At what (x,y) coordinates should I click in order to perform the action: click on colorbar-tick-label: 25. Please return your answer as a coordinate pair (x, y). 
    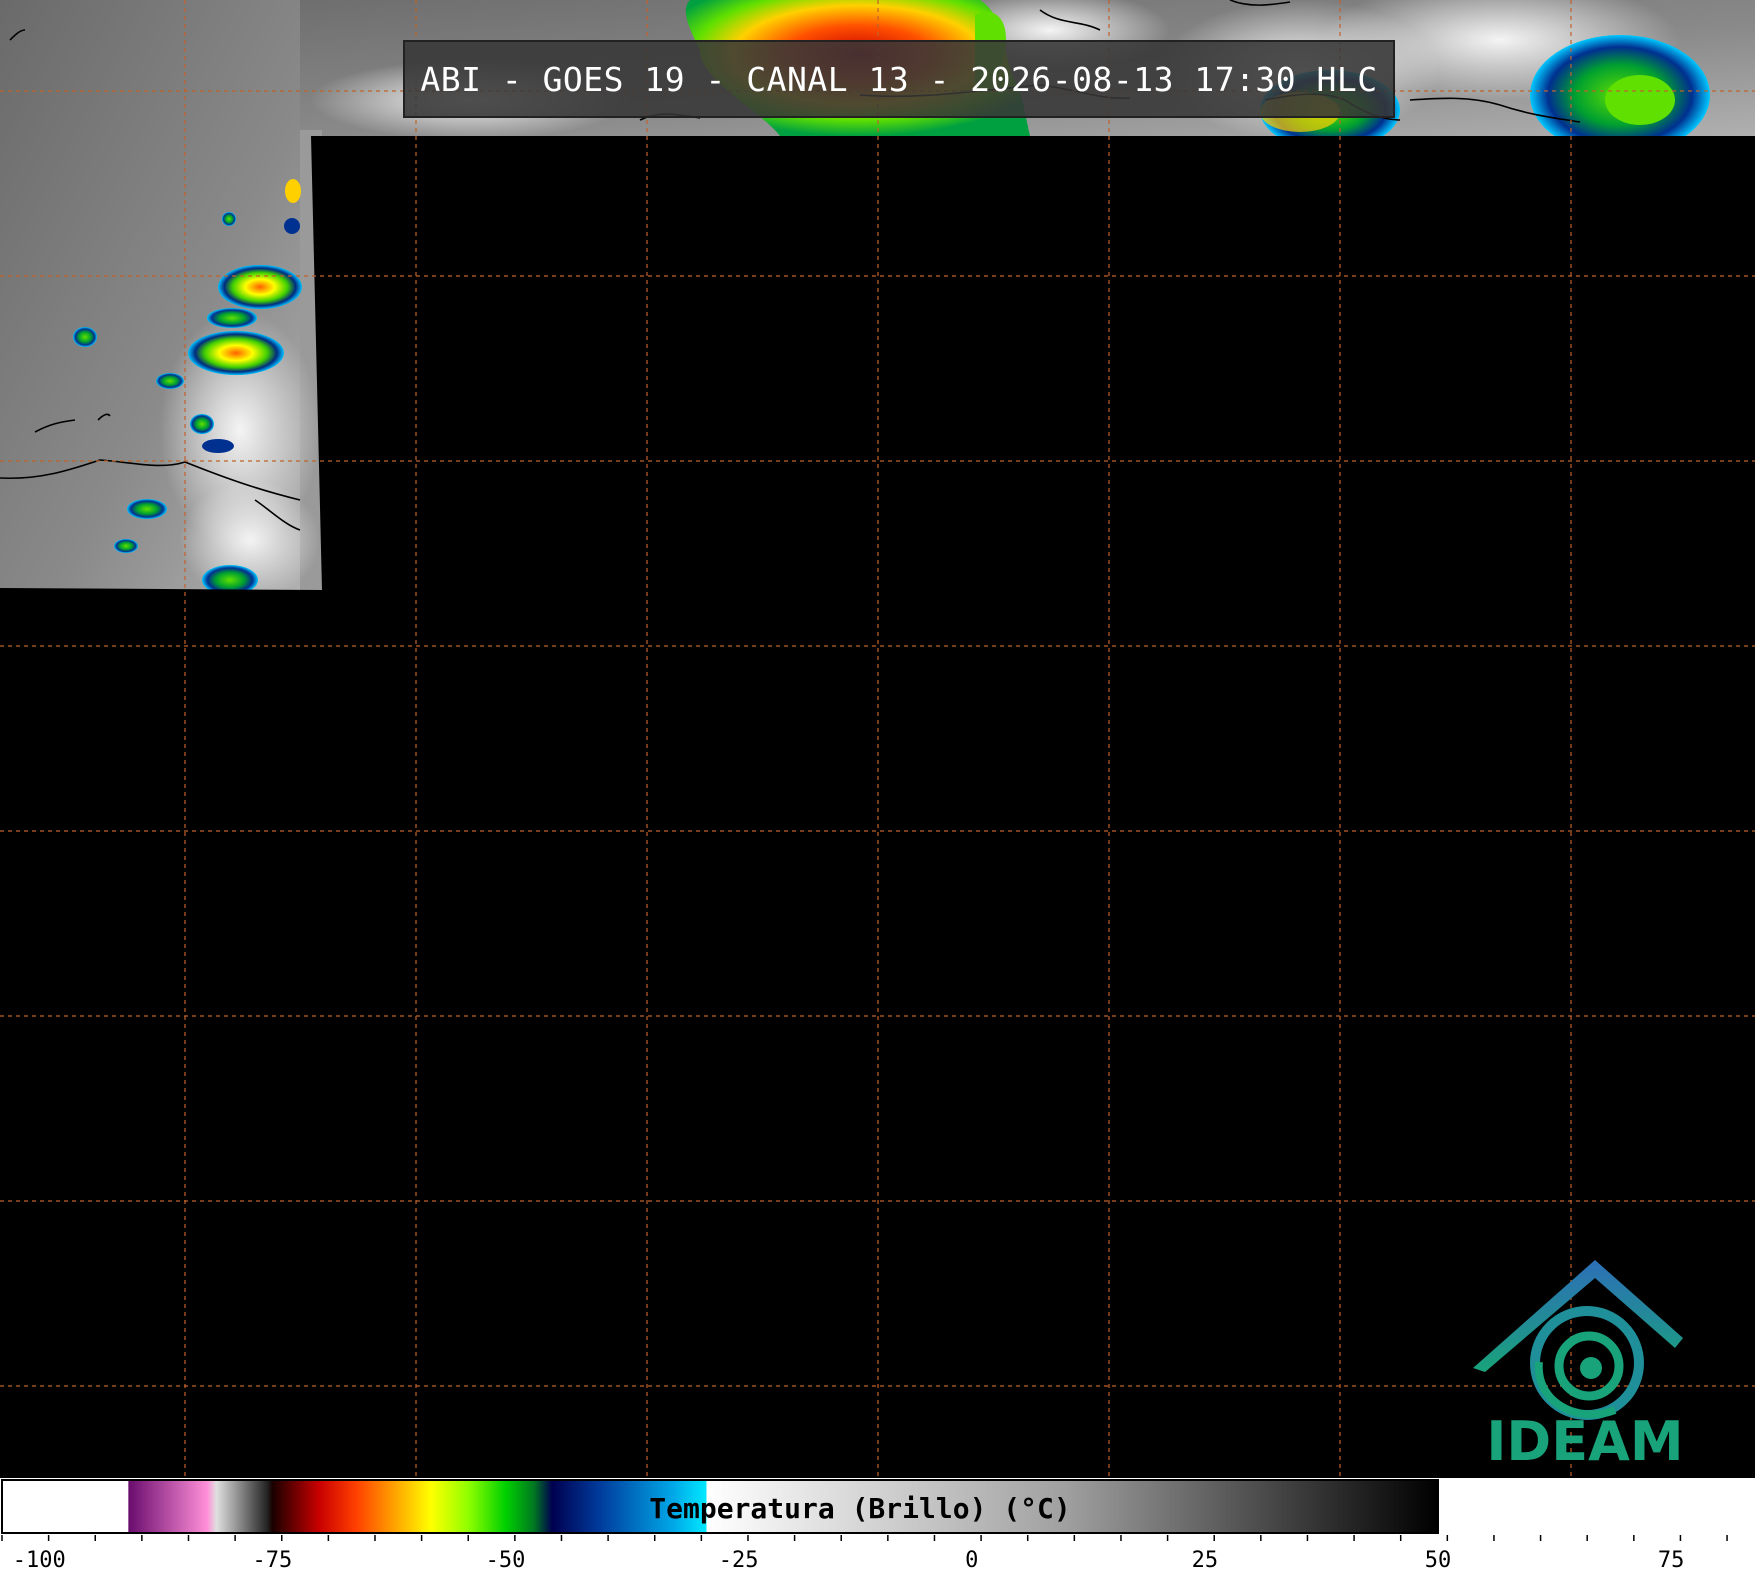
    Looking at the image, I should click on (1205, 1560).